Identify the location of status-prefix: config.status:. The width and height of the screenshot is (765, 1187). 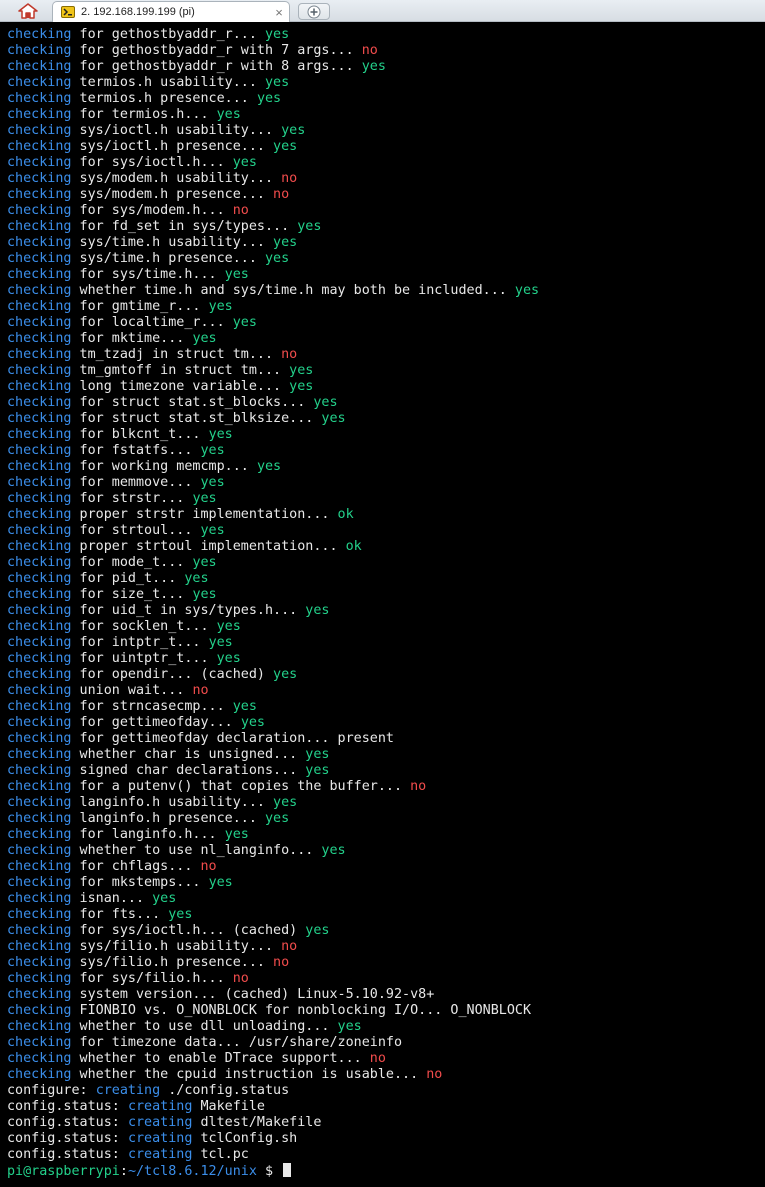
(67, 1106).